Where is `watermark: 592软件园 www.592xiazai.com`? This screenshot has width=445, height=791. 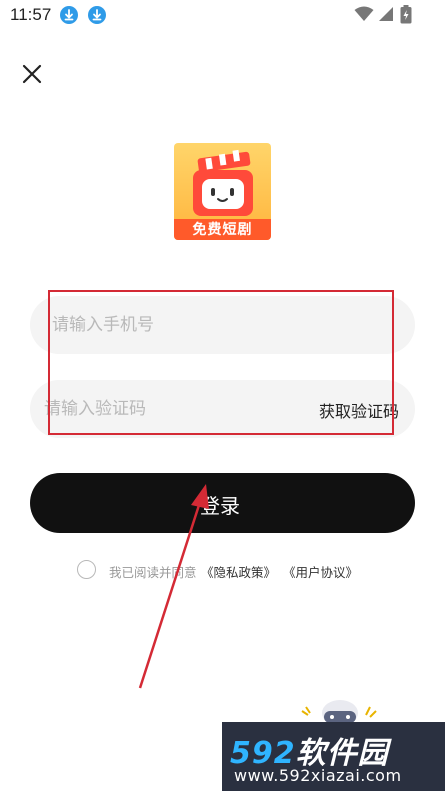
watermark: 592软件园 www.592xiazai.com is located at coordinates (333, 756).